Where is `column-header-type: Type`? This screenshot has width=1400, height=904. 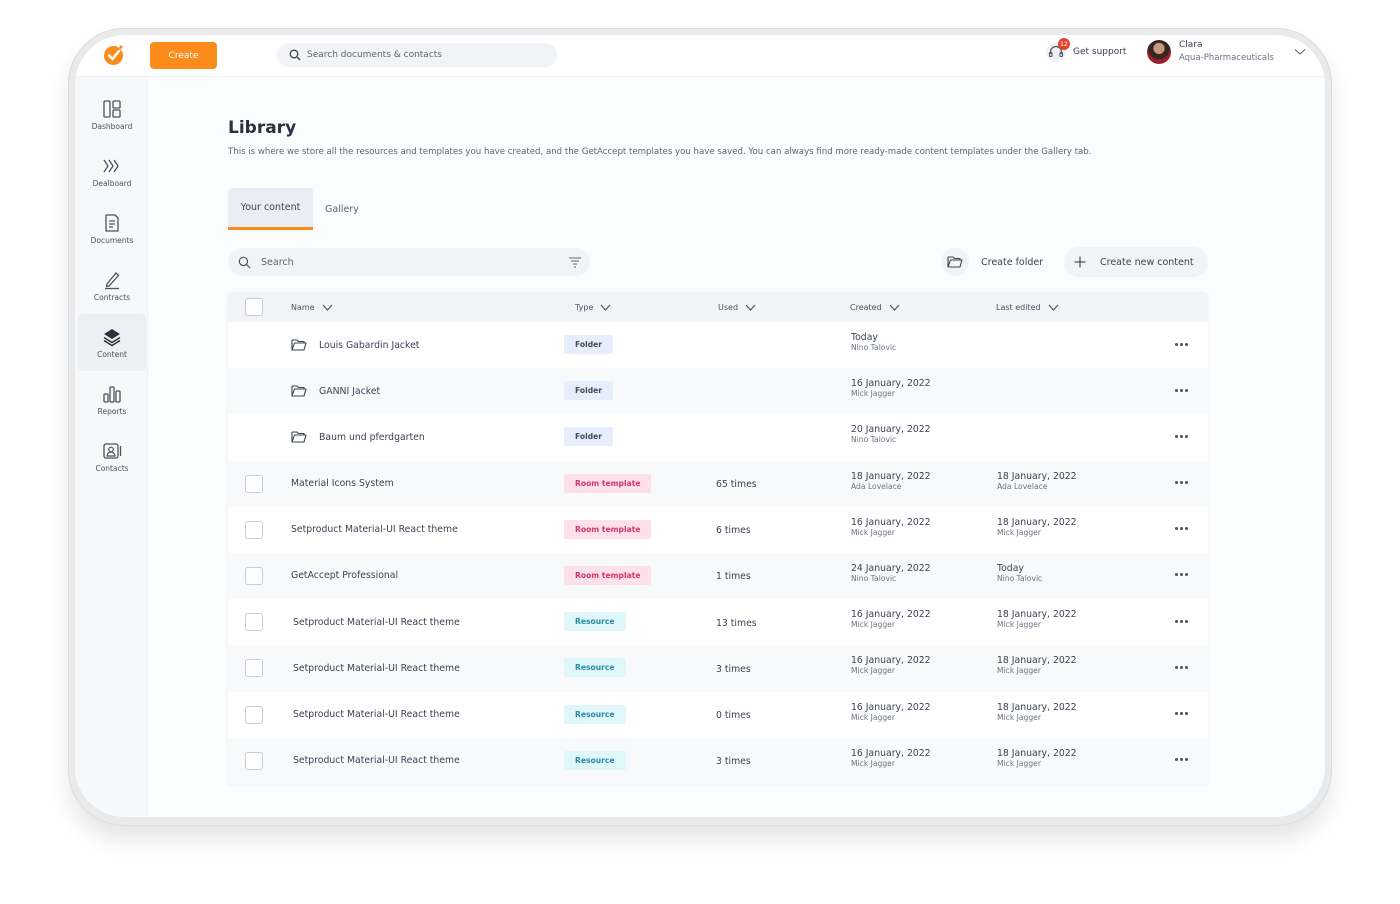
column-header-type: Type is located at coordinates (593, 307).